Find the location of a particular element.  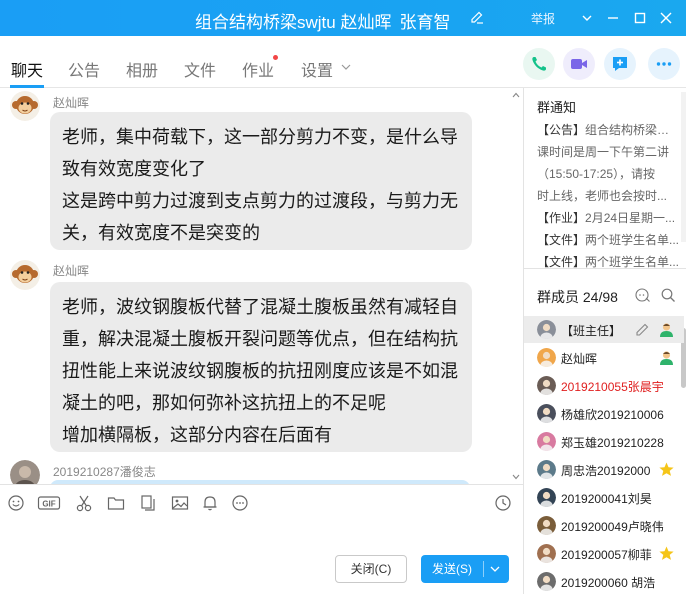

panel-divider is located at coordinates (605, 268).